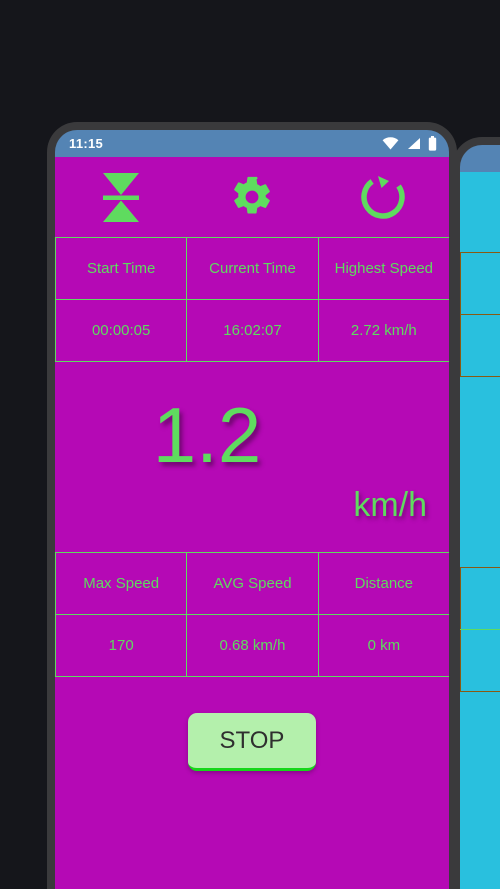  I want to click on gear-icon, so click(252, 197).